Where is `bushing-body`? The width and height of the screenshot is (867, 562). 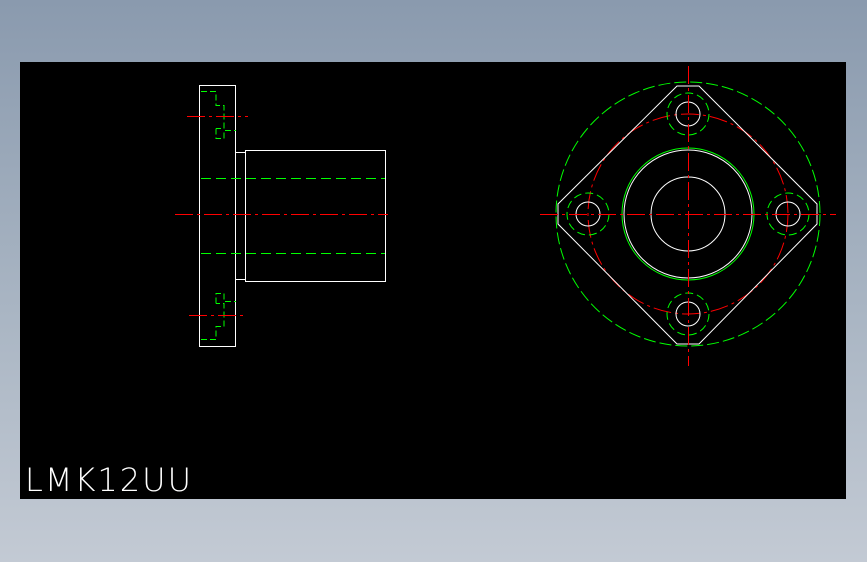
bushing-body is located at coordinates (315, 216).